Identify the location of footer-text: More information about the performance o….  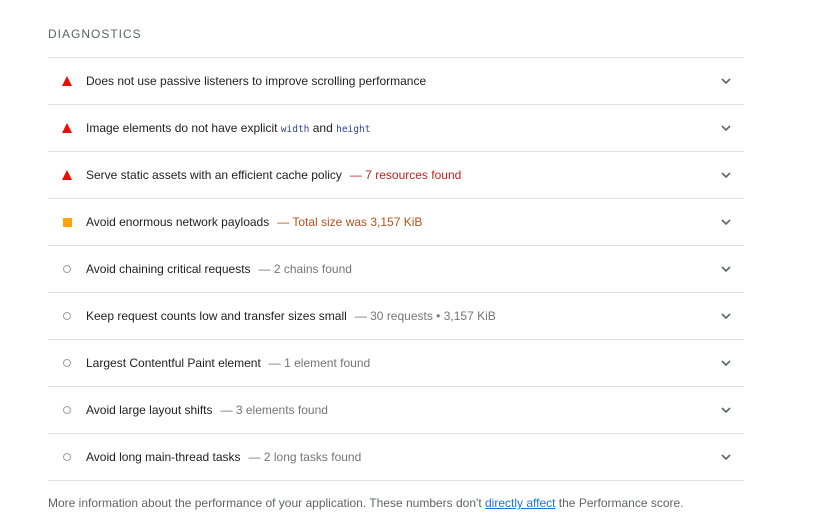
(266, 503).